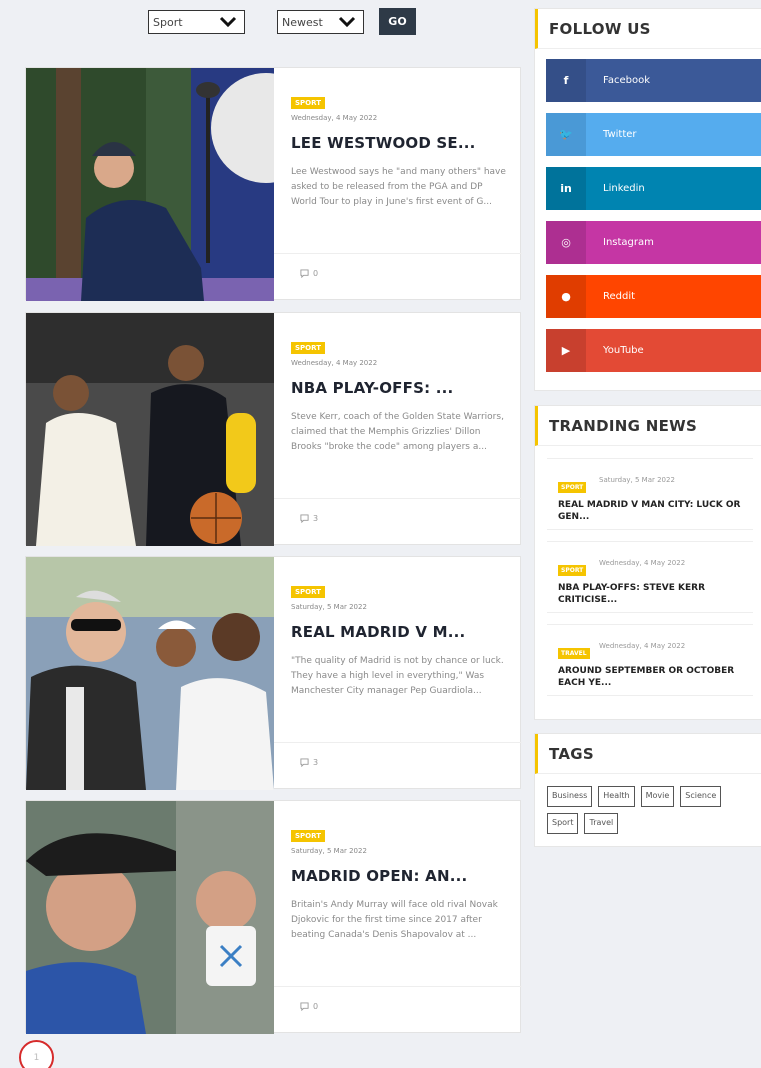  I want to click on social-label: Twitter, so click(620, 134).